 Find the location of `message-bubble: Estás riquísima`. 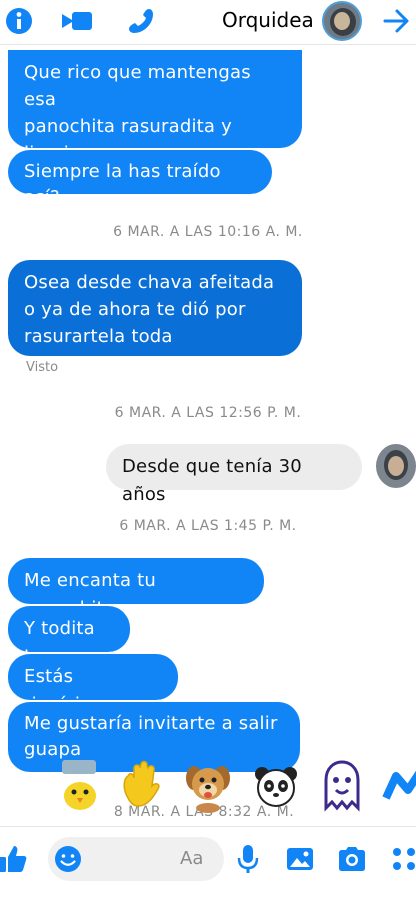

message-bubble: Estás riquísima is located at coordinates (93, 684).